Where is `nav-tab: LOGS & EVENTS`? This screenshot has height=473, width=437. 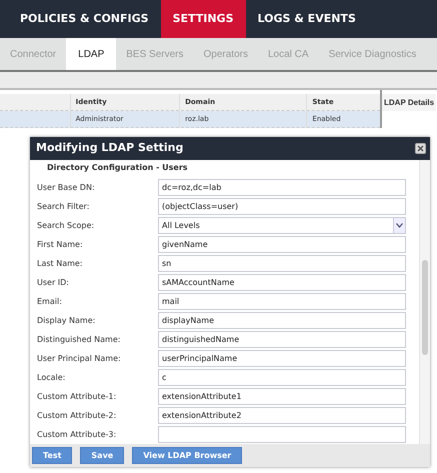
nav-tab: LOGS & EVENTS is located at coordinates (307, 19).